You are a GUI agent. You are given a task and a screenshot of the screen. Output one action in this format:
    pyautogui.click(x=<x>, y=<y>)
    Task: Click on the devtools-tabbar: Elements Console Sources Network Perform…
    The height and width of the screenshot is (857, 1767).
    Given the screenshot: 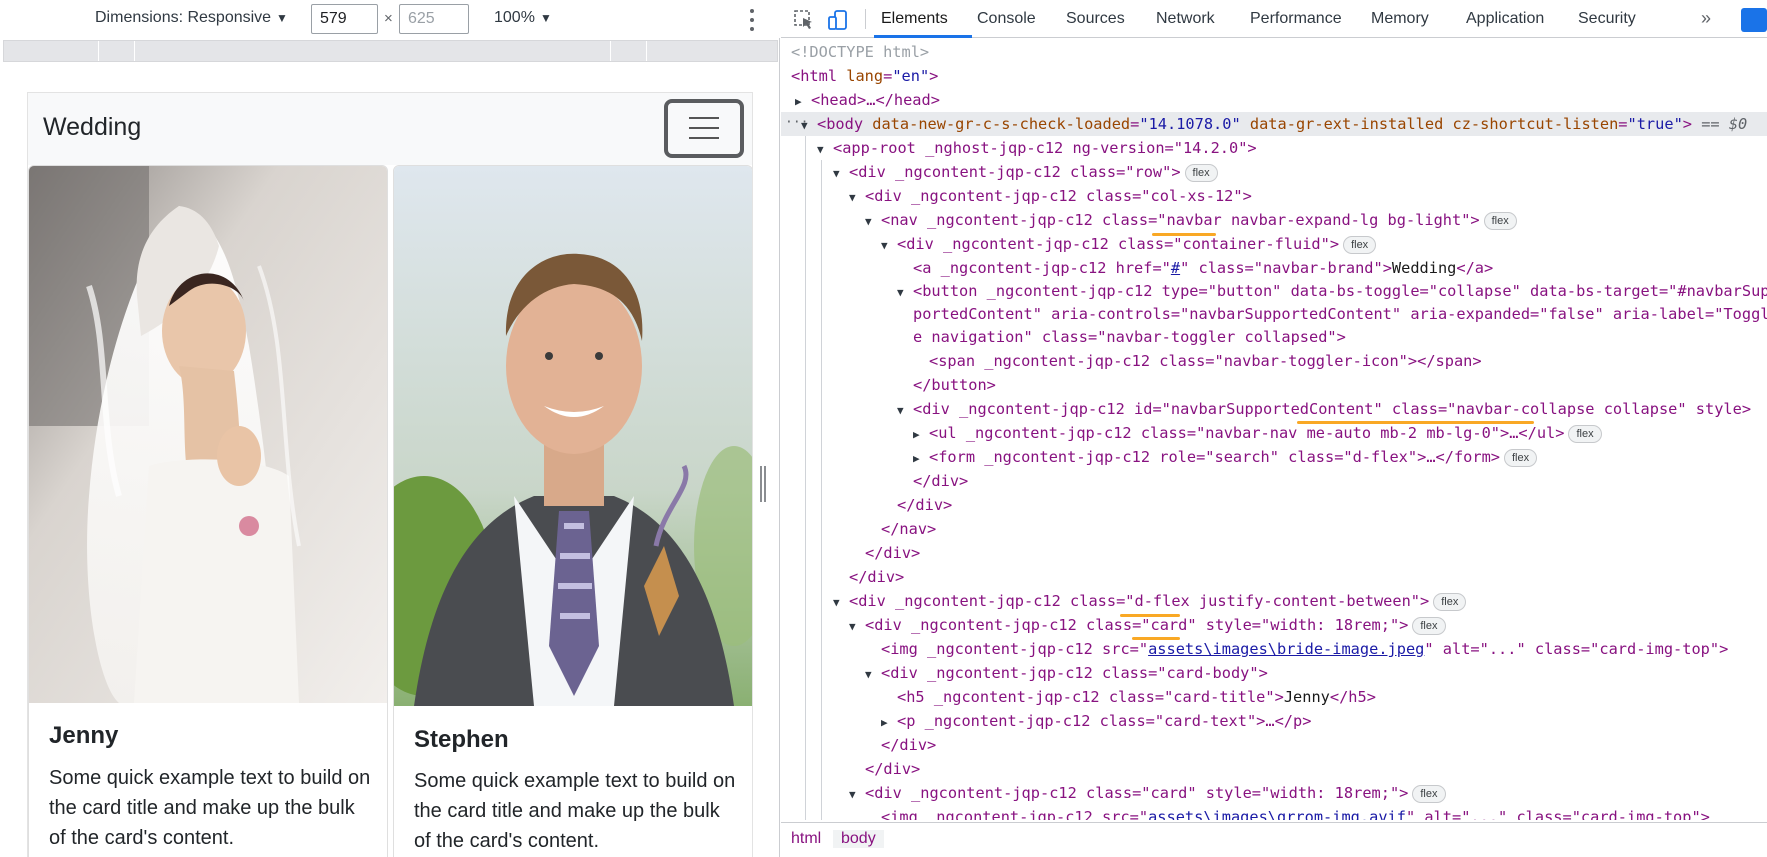 What is the action you would take?
    pyautogui.click(x=1274, y=19)
    